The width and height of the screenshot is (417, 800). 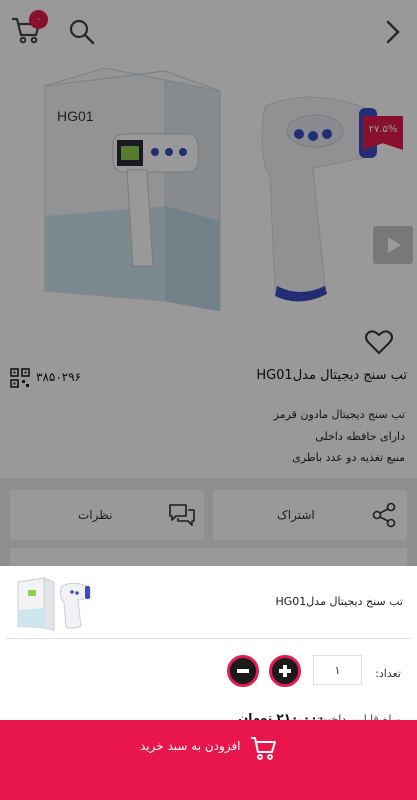 What do you see at coordinates (208, 638) in the screenshot?
I see `divider` at bounding box center [208, 638].